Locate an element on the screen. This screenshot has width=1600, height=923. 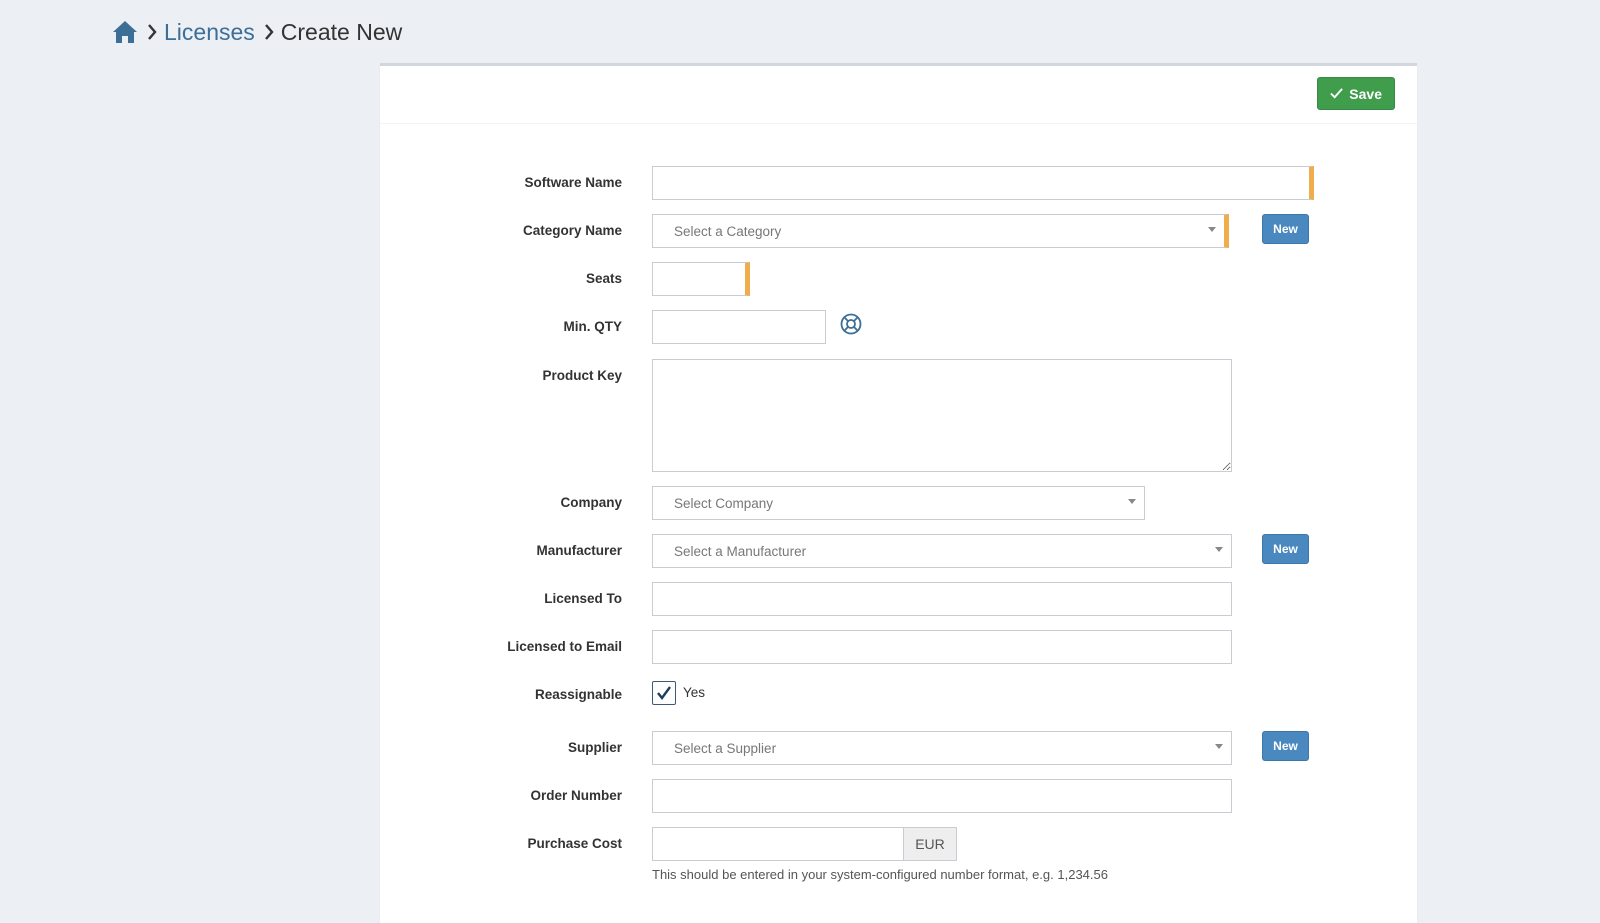
manufacturer-select: Select a Manufacturer is located at coordinates (942, 551).